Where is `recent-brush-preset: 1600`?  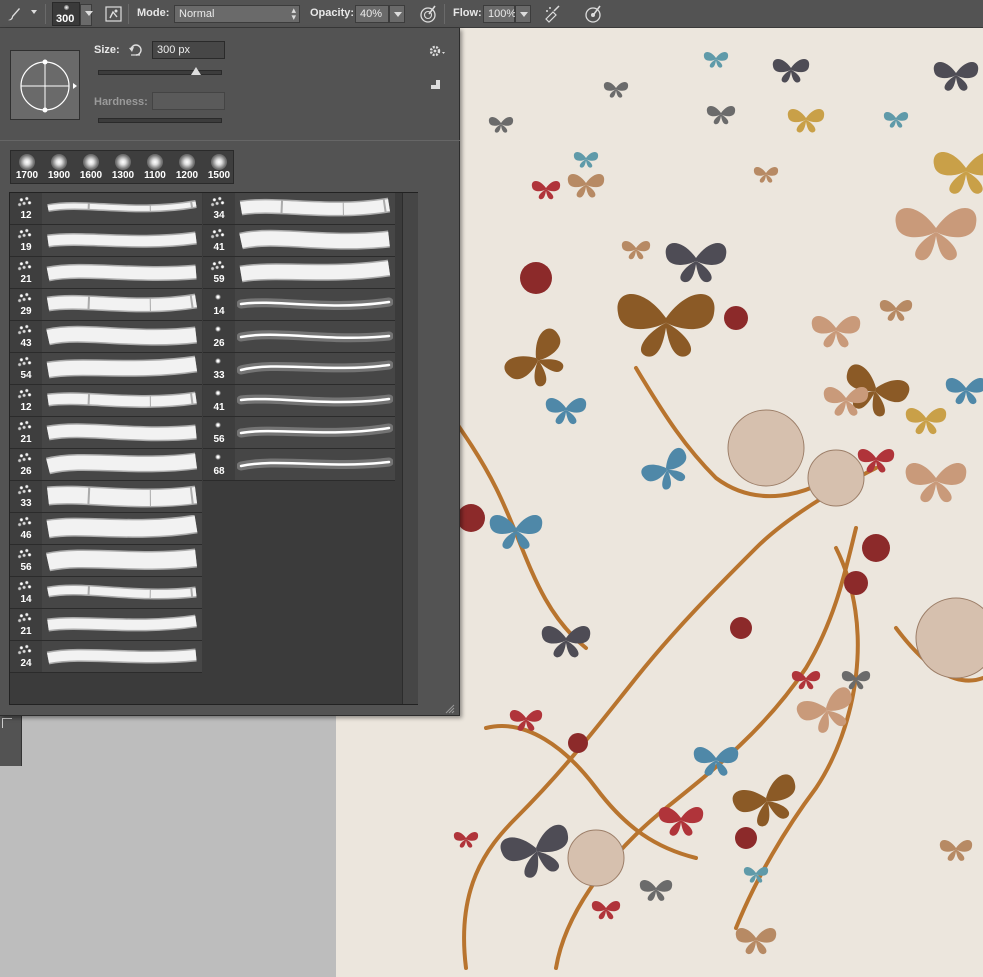 recent-brush-preset: 1600 is located at coordinates (91, 167).